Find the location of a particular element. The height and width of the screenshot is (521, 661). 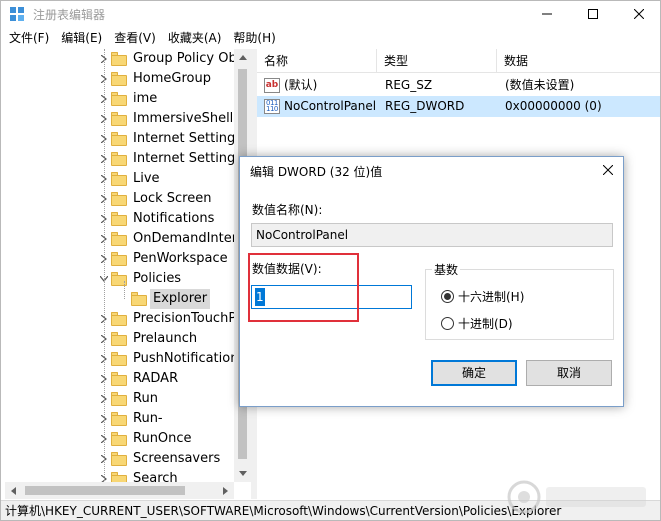

tree-item-label: Internet SettingsV is located at coordinates (191, 158).